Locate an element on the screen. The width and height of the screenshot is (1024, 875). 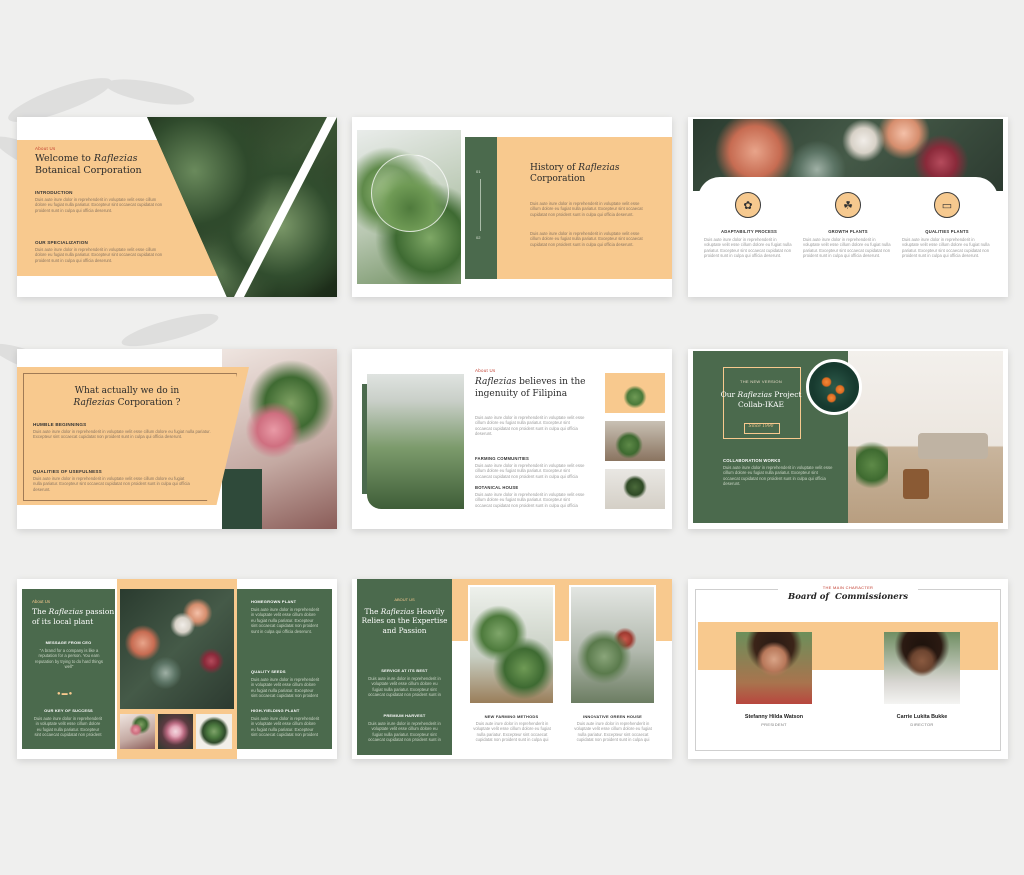
person-role: DIRECTOR is located at coordinates (922, 724).